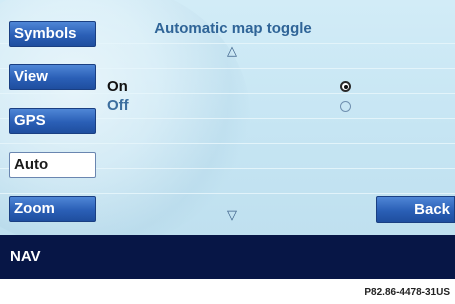  Describe the element at coordinates (227, 257) in the screenshot. I see `status-bar: NAV` at that location.